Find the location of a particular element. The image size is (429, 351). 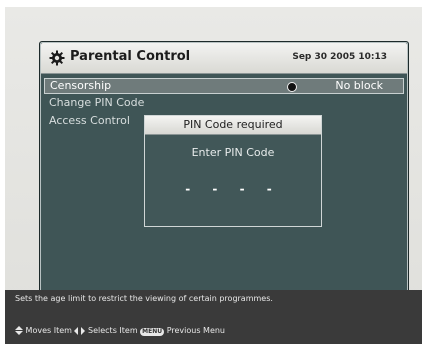

censorship-value: No block is located at coordinates (359, 85).